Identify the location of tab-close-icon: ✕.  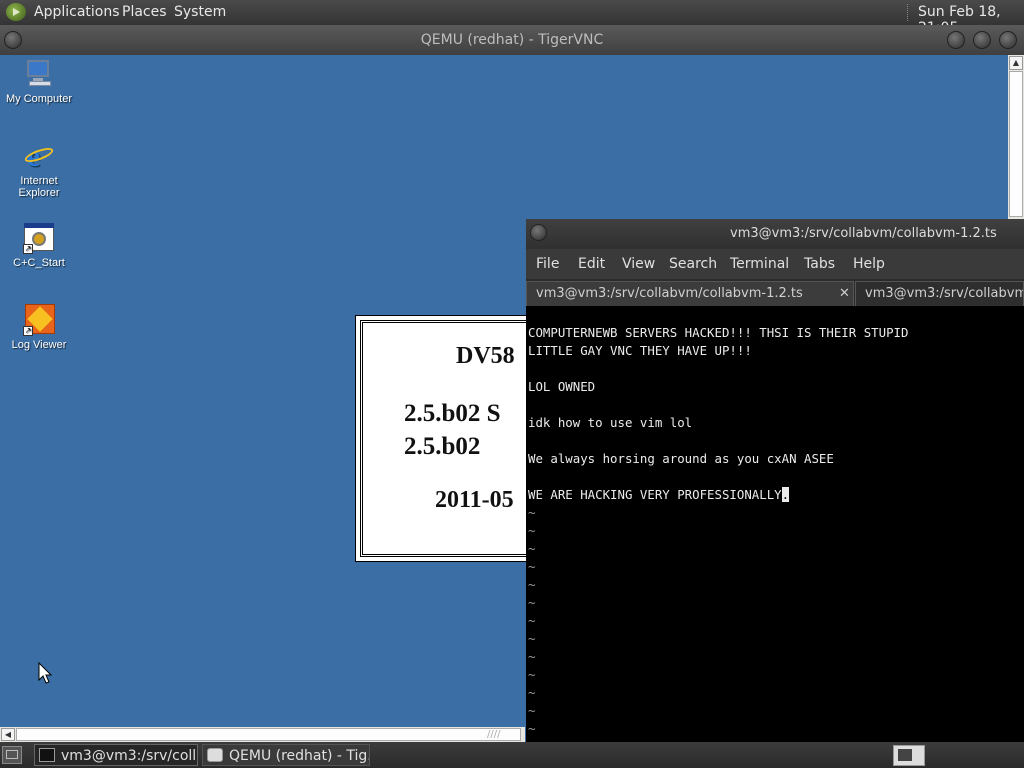
(844, 294).